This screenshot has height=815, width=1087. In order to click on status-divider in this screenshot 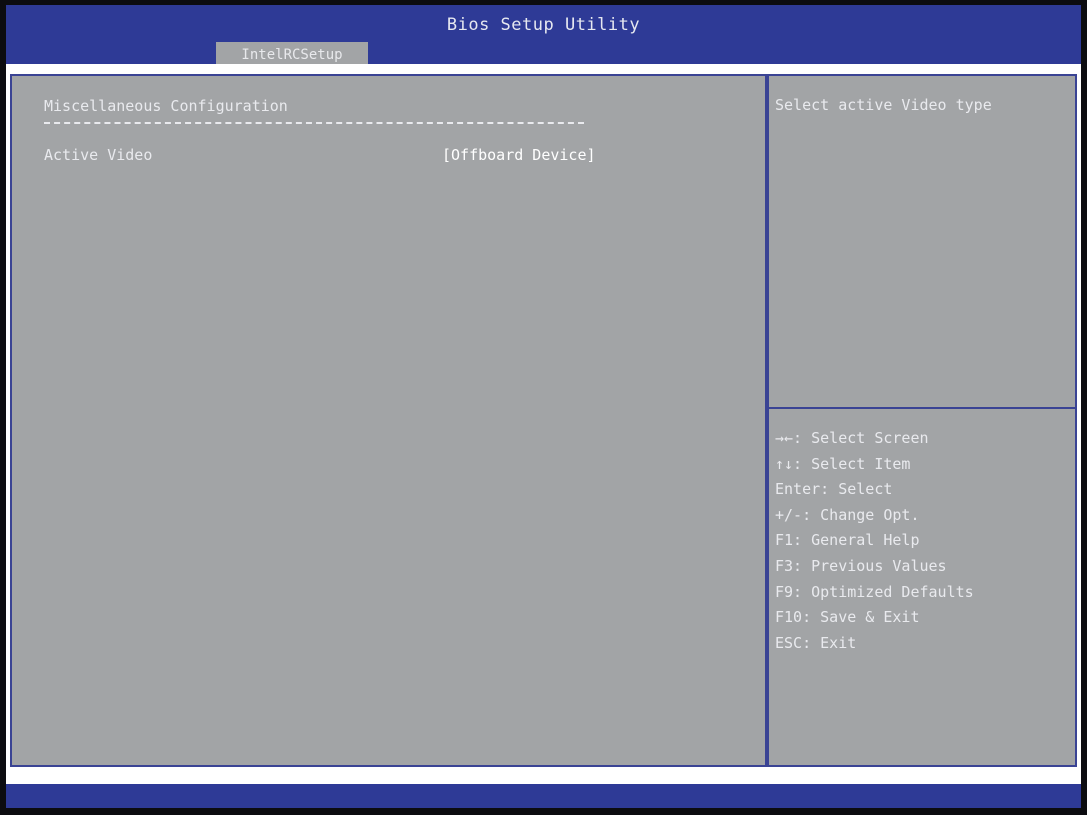, I will do `click(543, 779)`.